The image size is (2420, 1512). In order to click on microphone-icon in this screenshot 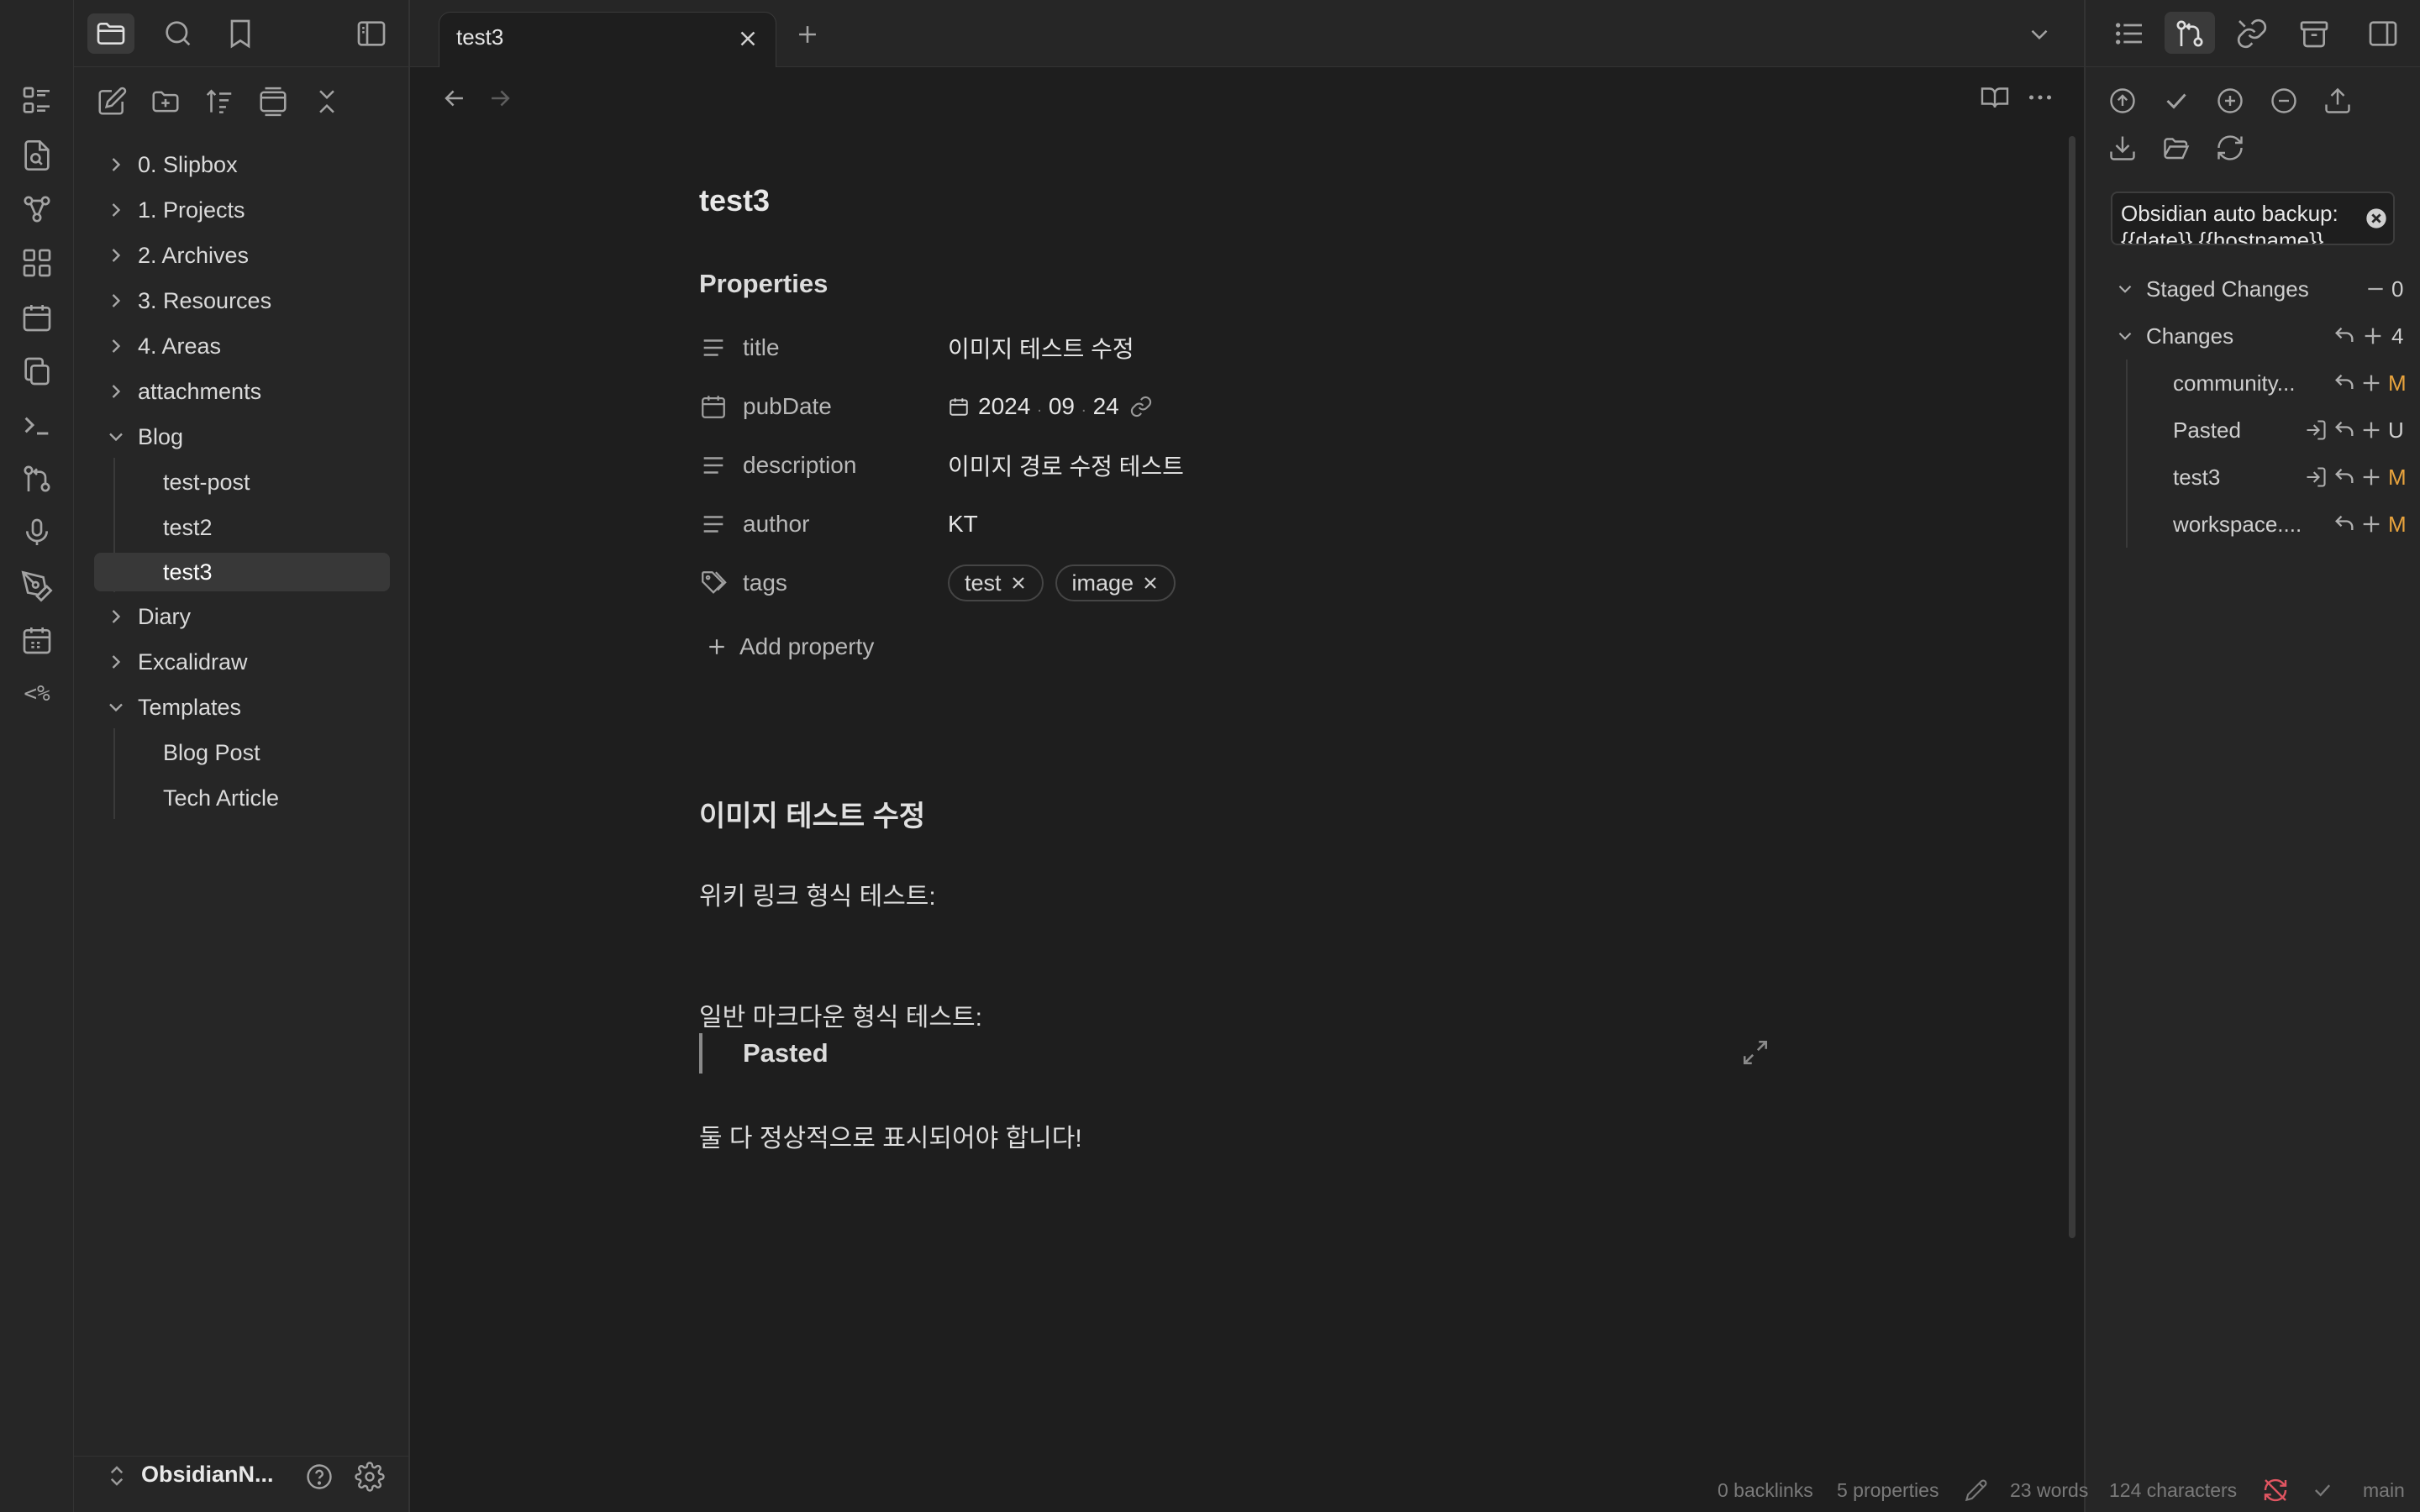, I will do `click(37, 532)`.